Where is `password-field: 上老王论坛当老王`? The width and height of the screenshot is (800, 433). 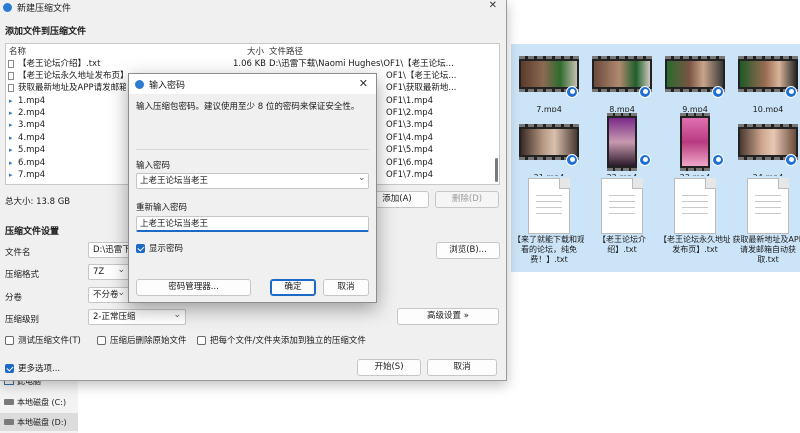 password-field: 上老王论坛当老王 is located at coordinates (252, 181).